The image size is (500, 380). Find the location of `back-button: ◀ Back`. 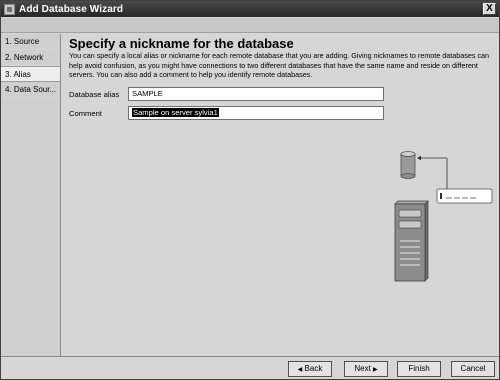

back-button: ◀ Back is located at coordinates (310, 369).